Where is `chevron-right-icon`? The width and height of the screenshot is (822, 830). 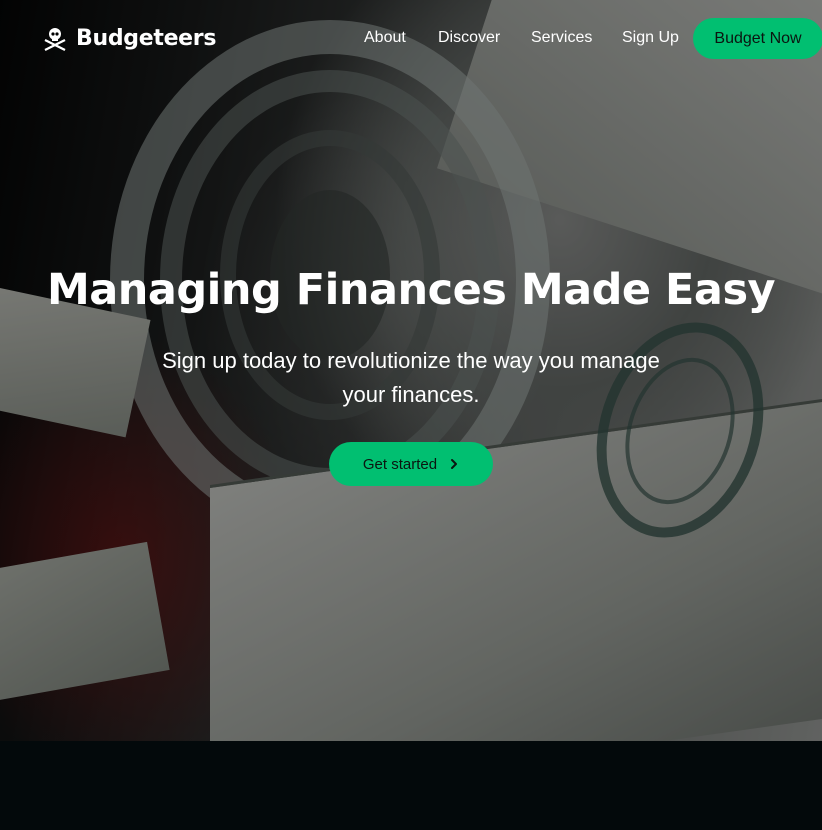
chevron-right-icon is located at coordinates (454, 464).